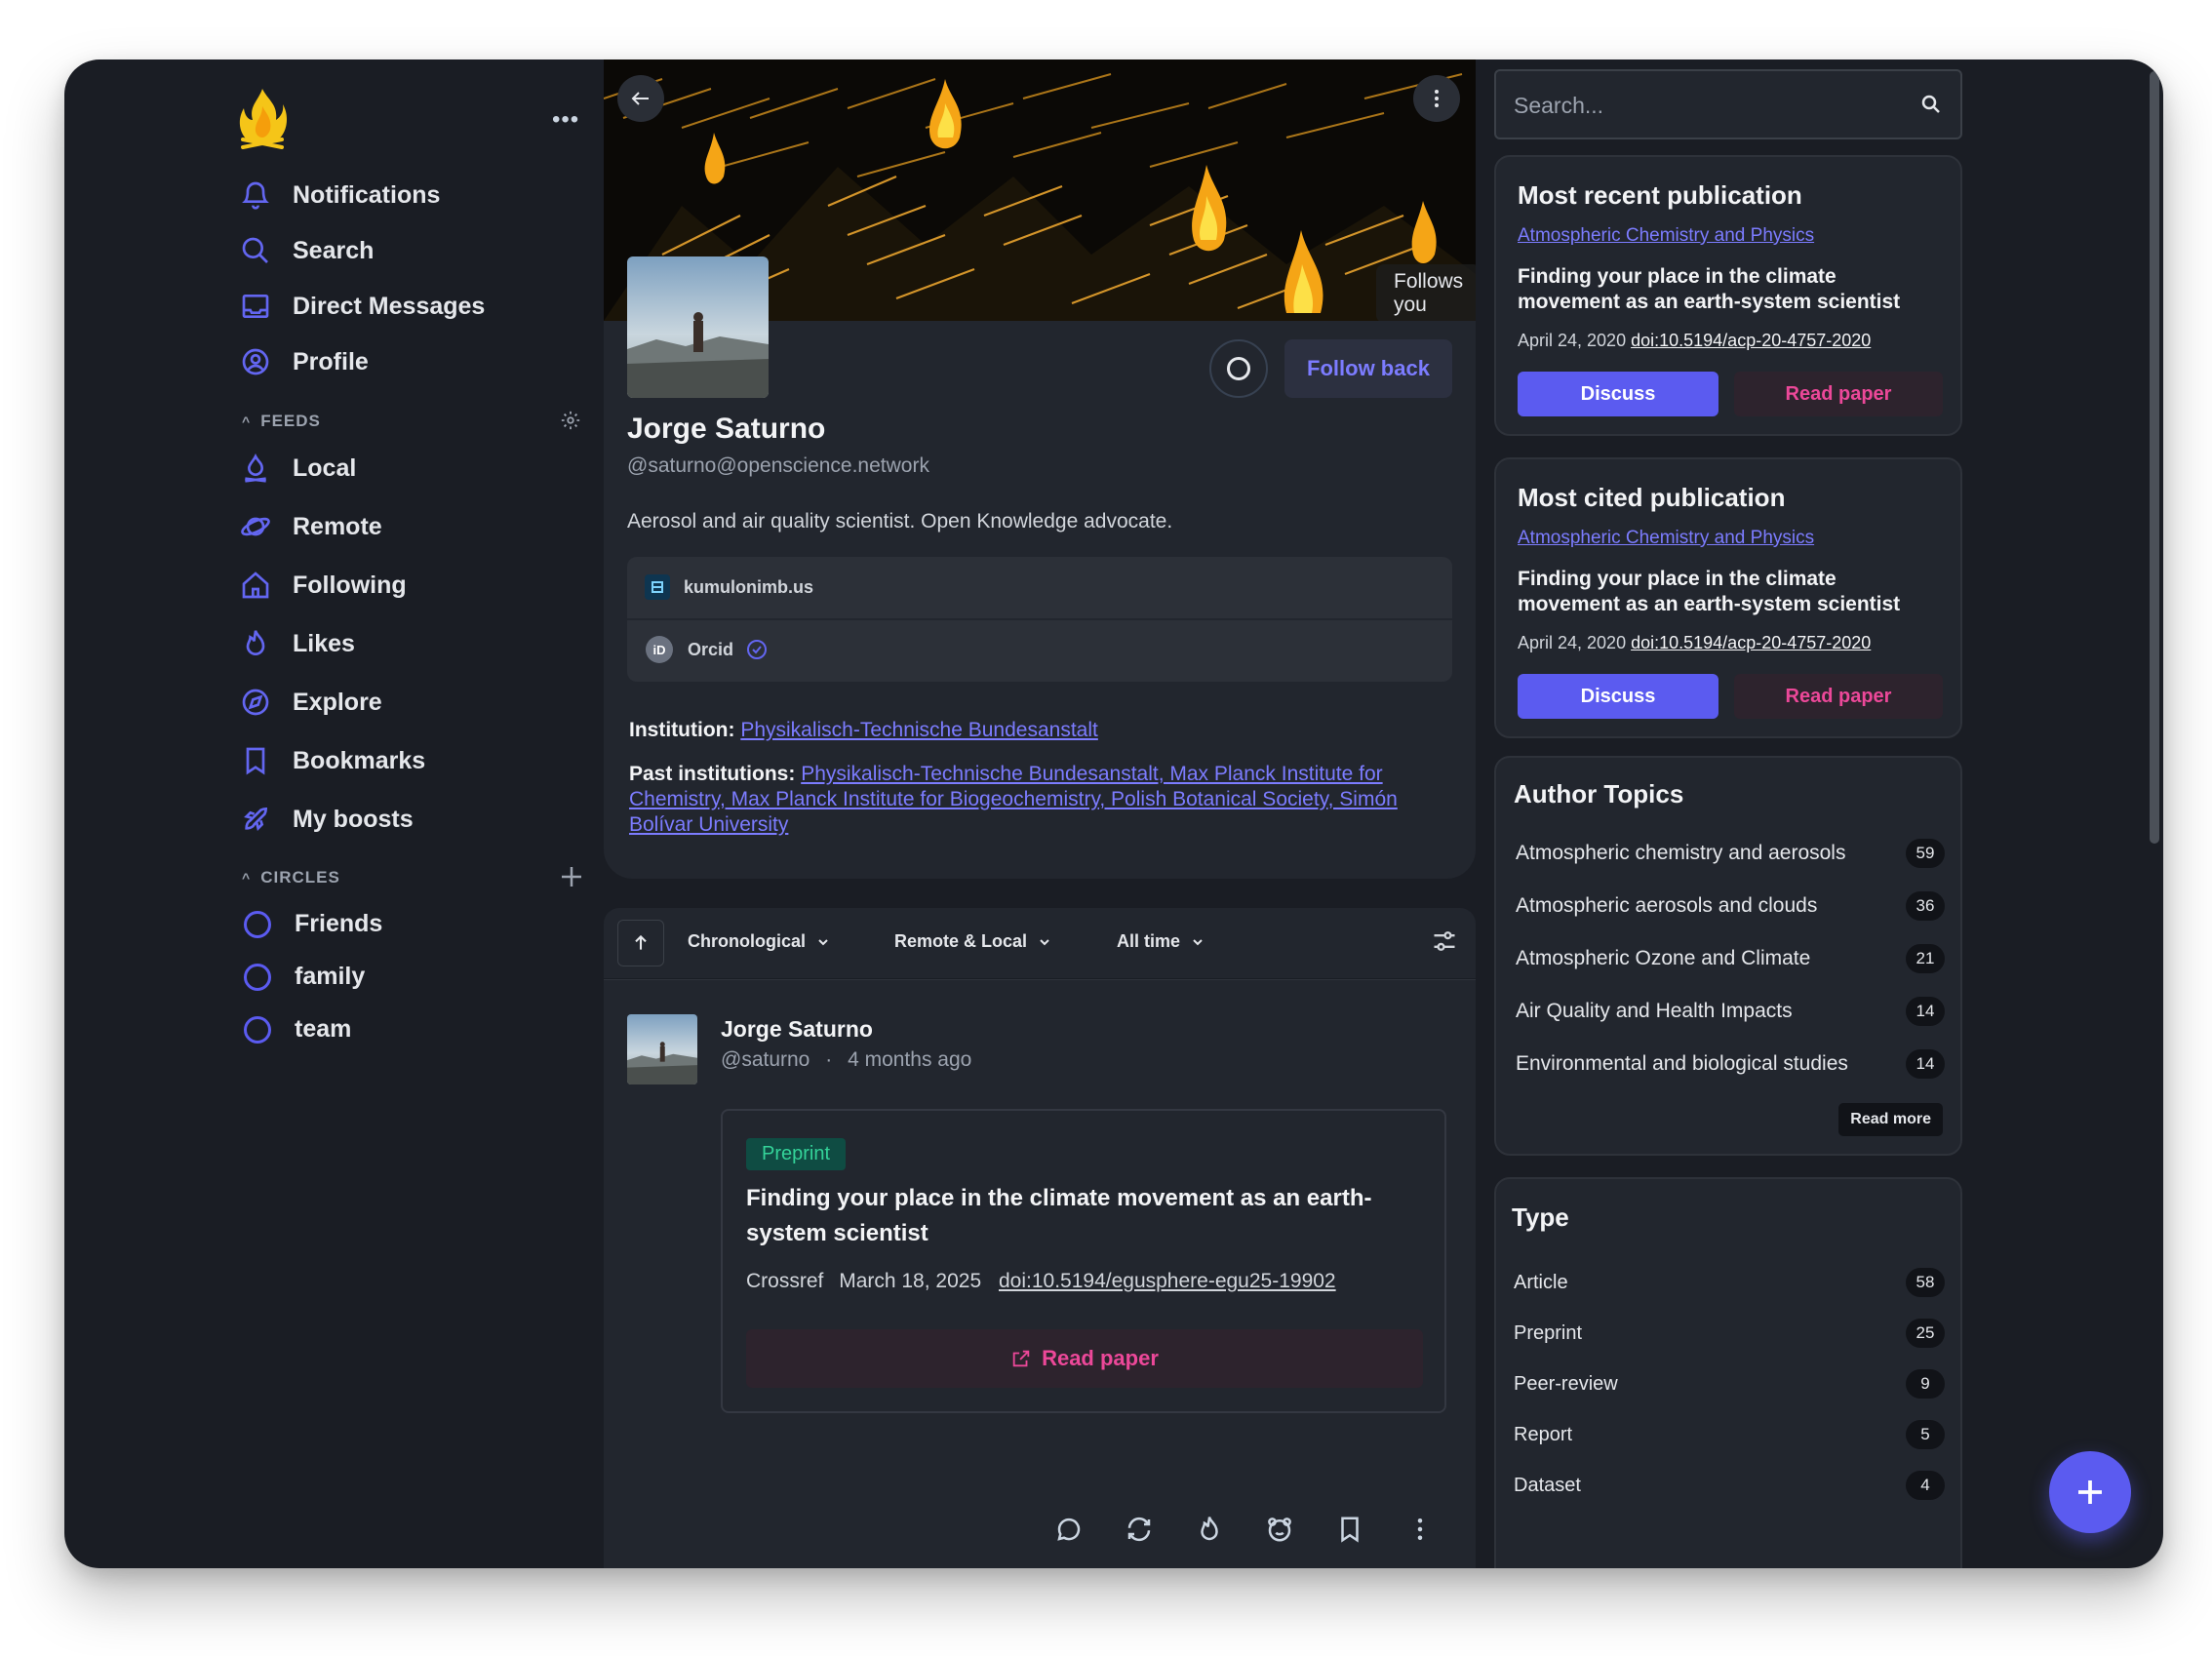 Image resolution: width=2212 pixels, height=1656 pixels. What do you see at coordinates (1890, 1119) in the screenshot?
I see `read-more-button: Read more` at bounding box center [1890, 1119].